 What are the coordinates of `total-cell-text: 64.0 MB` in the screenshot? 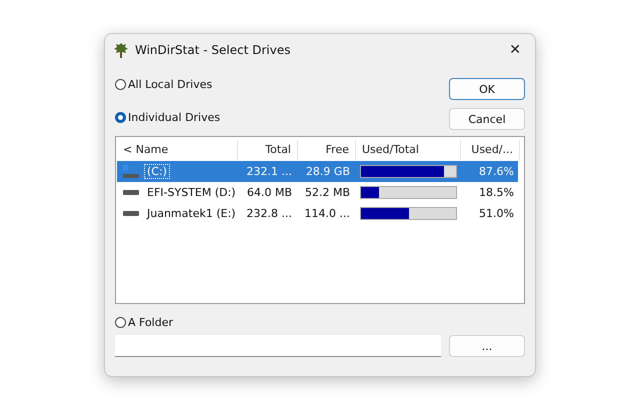 It's located at (269, 192).